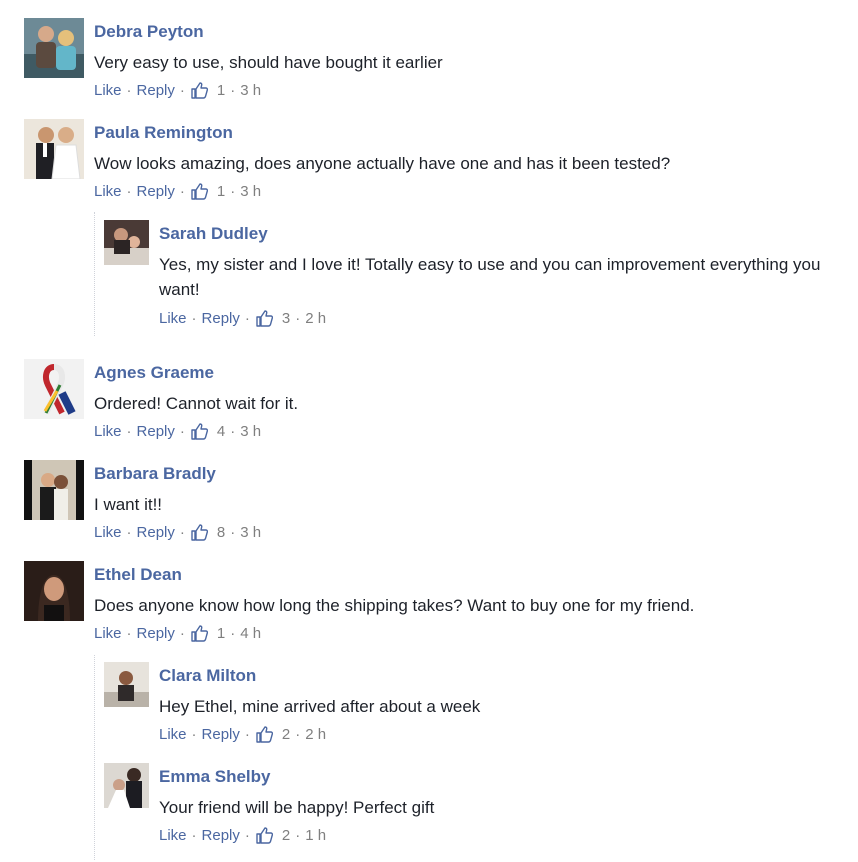 Image resolution: width=858 pixels, height=862 pixels. I want to click on timestamp: 4 h, so click(250, 633).